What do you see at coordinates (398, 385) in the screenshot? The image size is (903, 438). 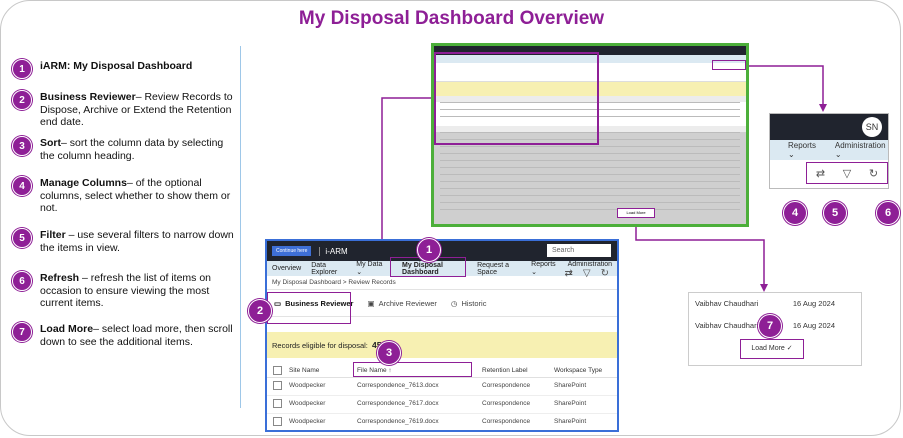 I see `table-cell: Correspondence_7613.docx` at bounding box center [398, 385].